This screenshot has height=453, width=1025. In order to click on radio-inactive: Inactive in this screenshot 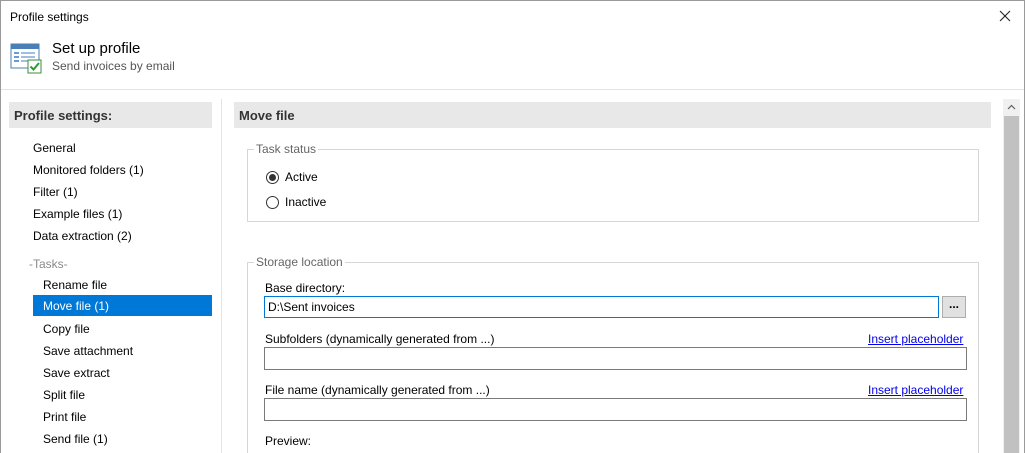, I will do `click(296, 202)`.